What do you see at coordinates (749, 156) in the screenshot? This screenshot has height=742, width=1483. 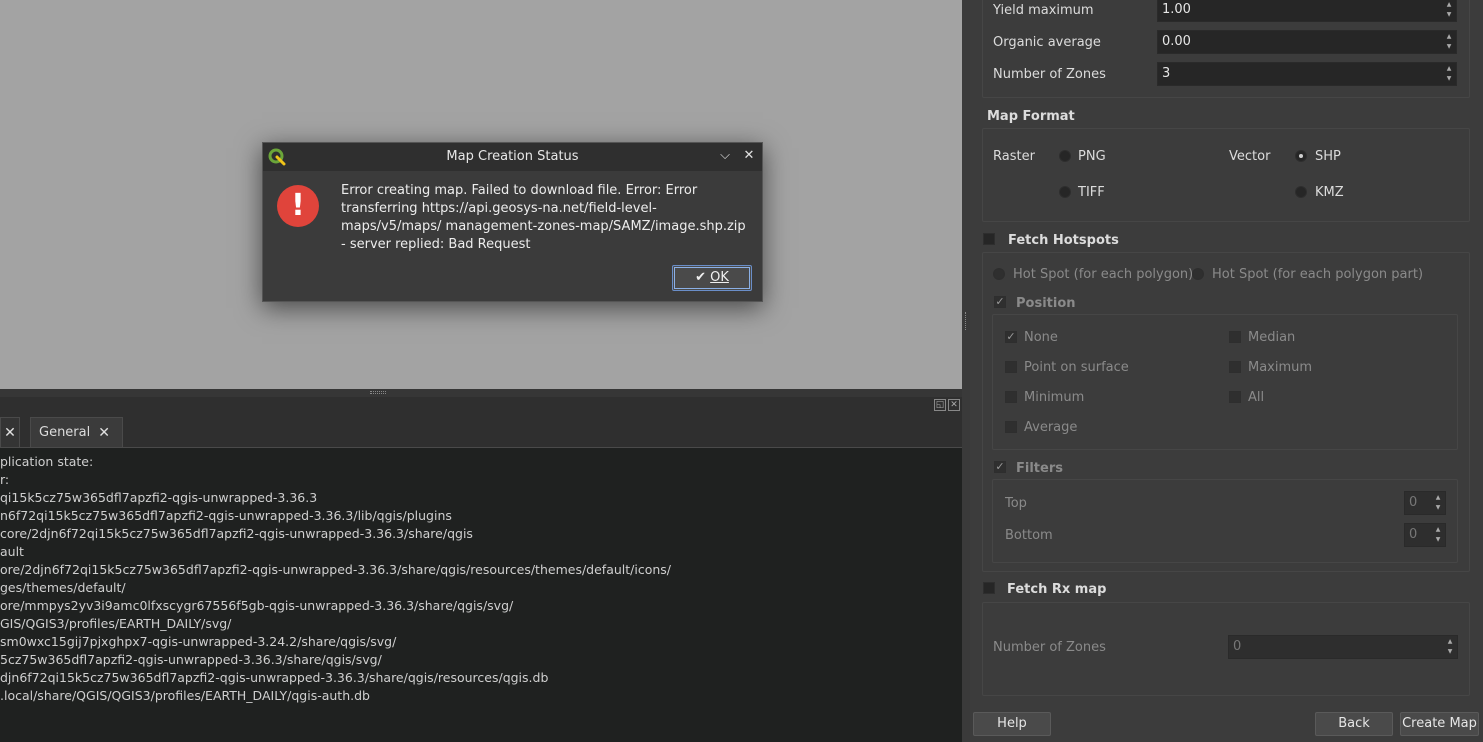 I see `close-icon: ✕` at bounding box center [749, 156].